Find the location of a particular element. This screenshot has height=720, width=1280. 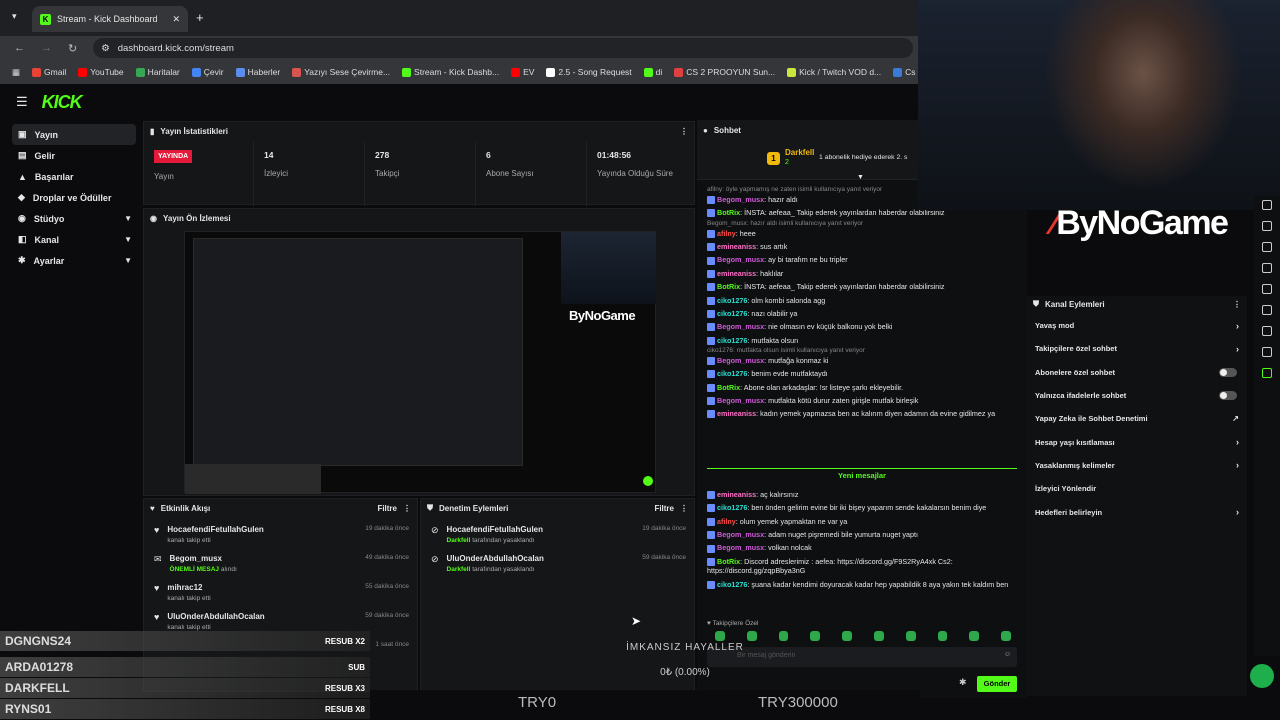

broadcast-icon is located at coordinates (1267, 289).